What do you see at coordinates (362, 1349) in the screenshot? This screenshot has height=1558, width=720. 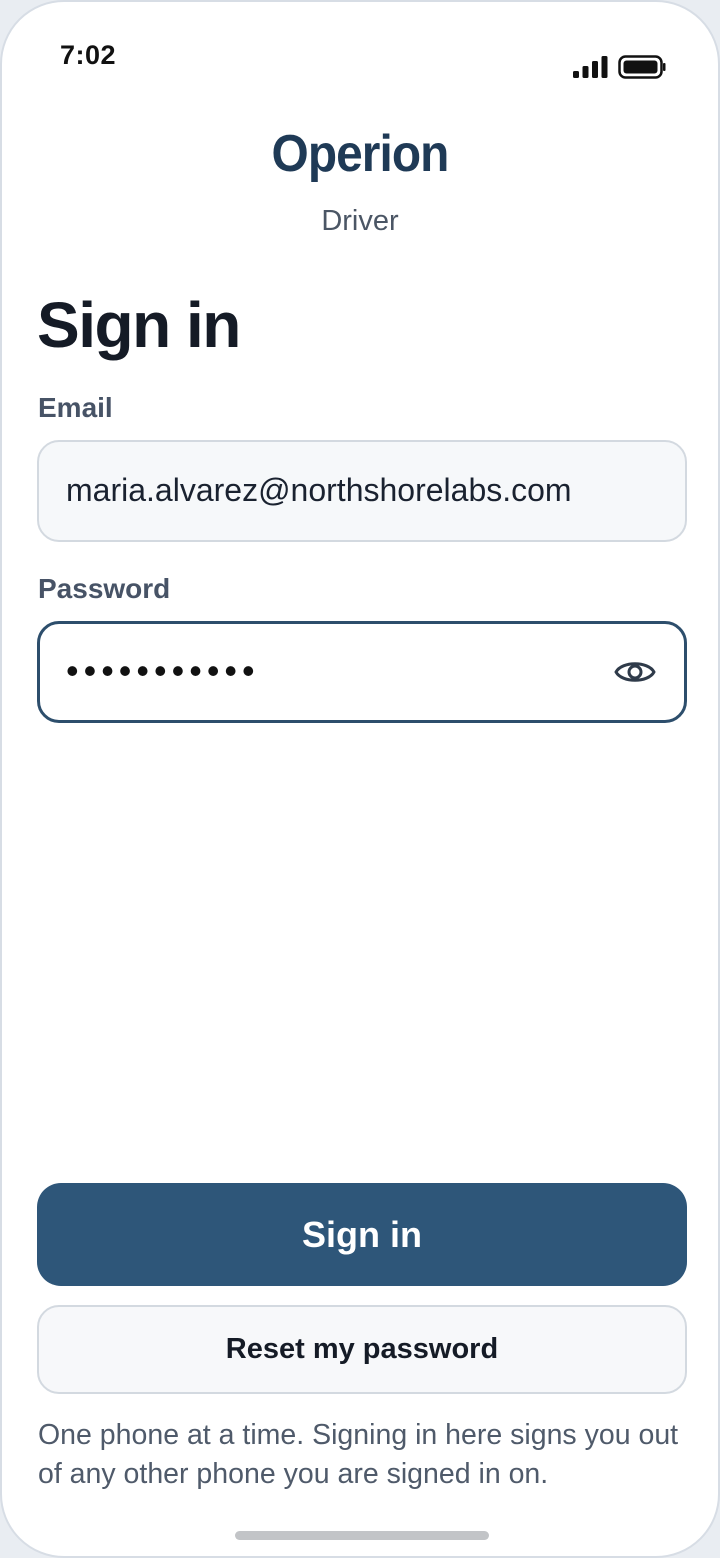 I see `reset-password-button: Reset my password` at bounding box center [362, 1349].